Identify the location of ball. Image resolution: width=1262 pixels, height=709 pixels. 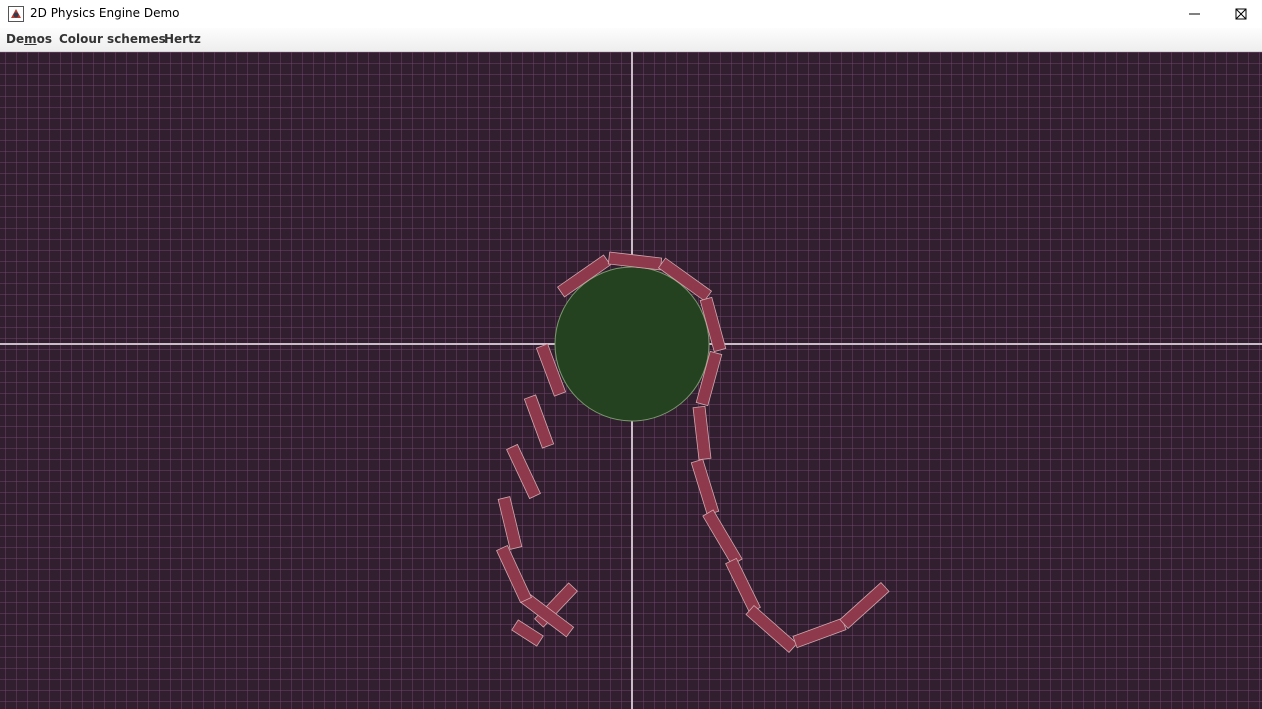
(632, 344).